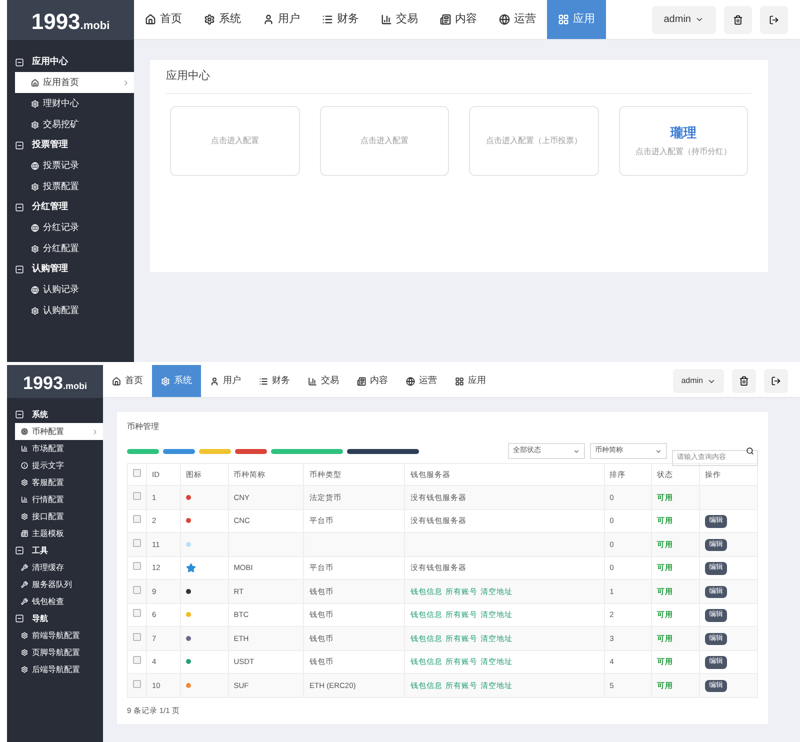 The width and height of the screenshot is (800, 742). What do you see at coordinates (24, 465) in the screenshot?
I see `info-icon` at bounding box center [24, 465].